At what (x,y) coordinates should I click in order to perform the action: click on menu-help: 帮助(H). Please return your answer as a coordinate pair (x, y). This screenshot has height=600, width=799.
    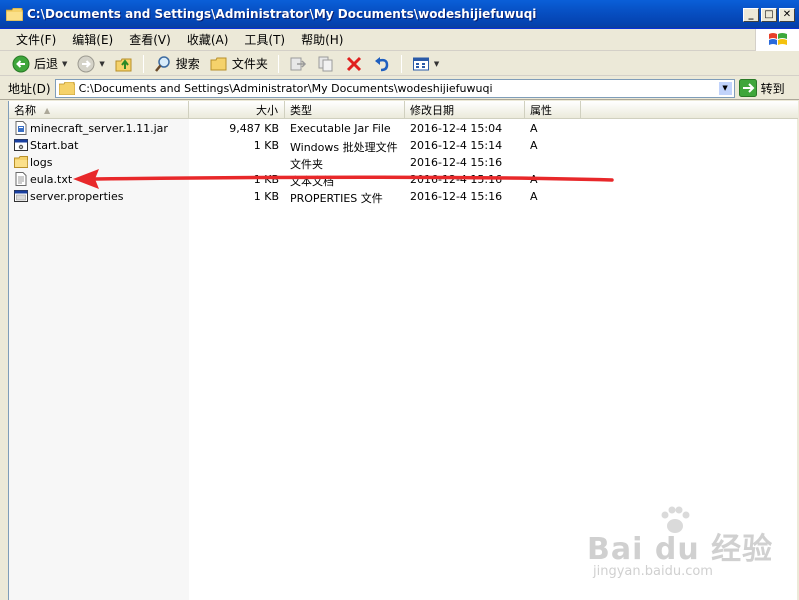
    Looking at the image, I should click on (322, 39).